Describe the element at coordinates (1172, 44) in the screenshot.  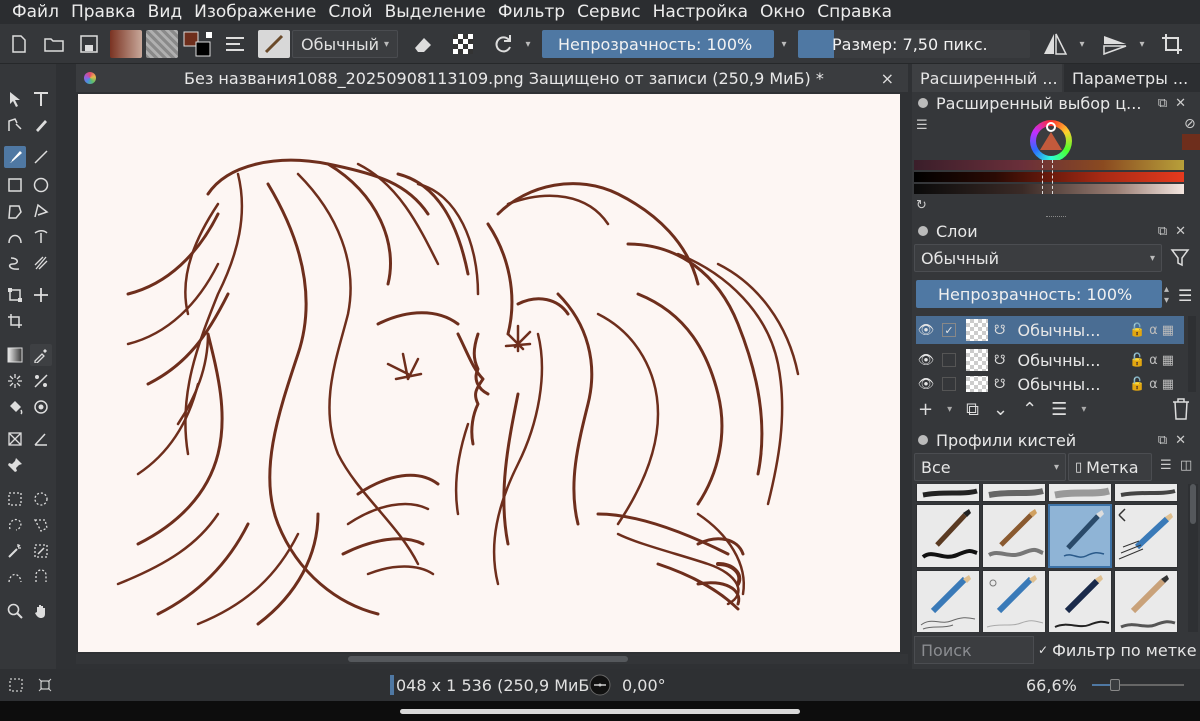
I see `crop-icon` at that location.